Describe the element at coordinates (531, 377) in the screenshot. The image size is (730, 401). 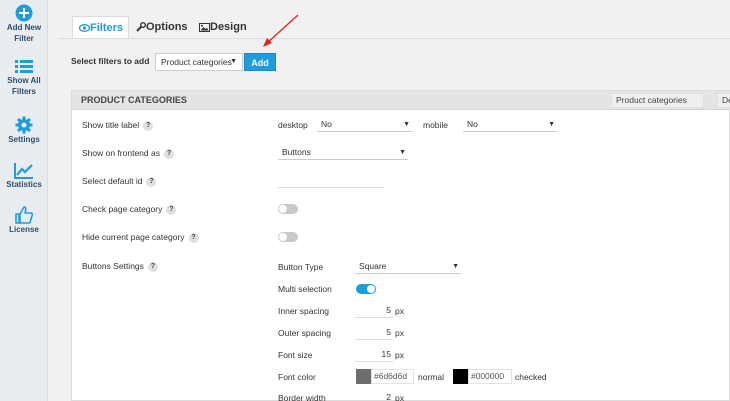
I see `checked-label: checked` at that location.